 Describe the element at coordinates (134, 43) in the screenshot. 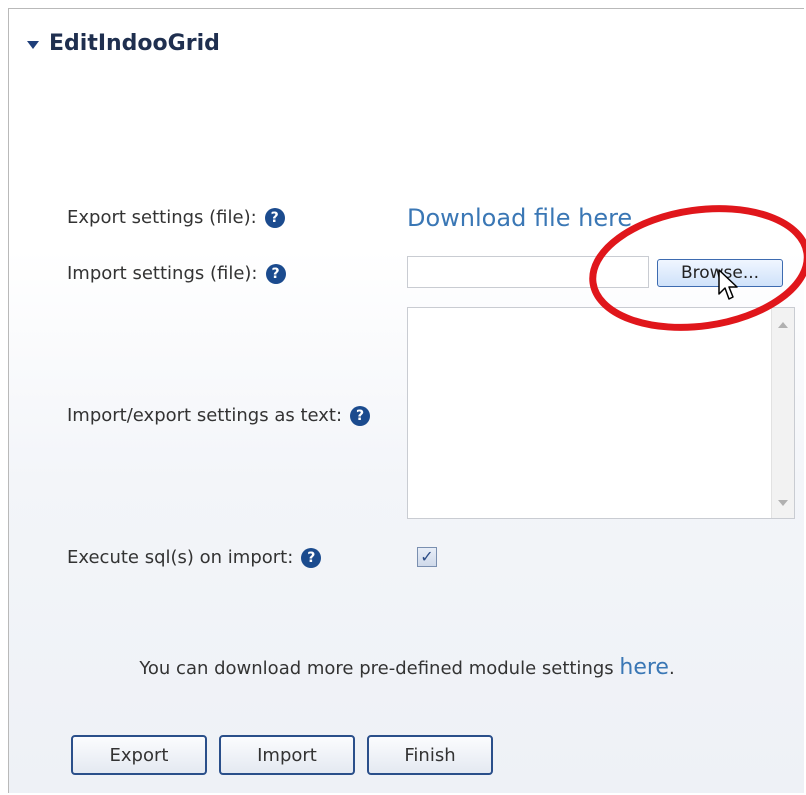

I see `section-title: EditIndooGrid` at that location.